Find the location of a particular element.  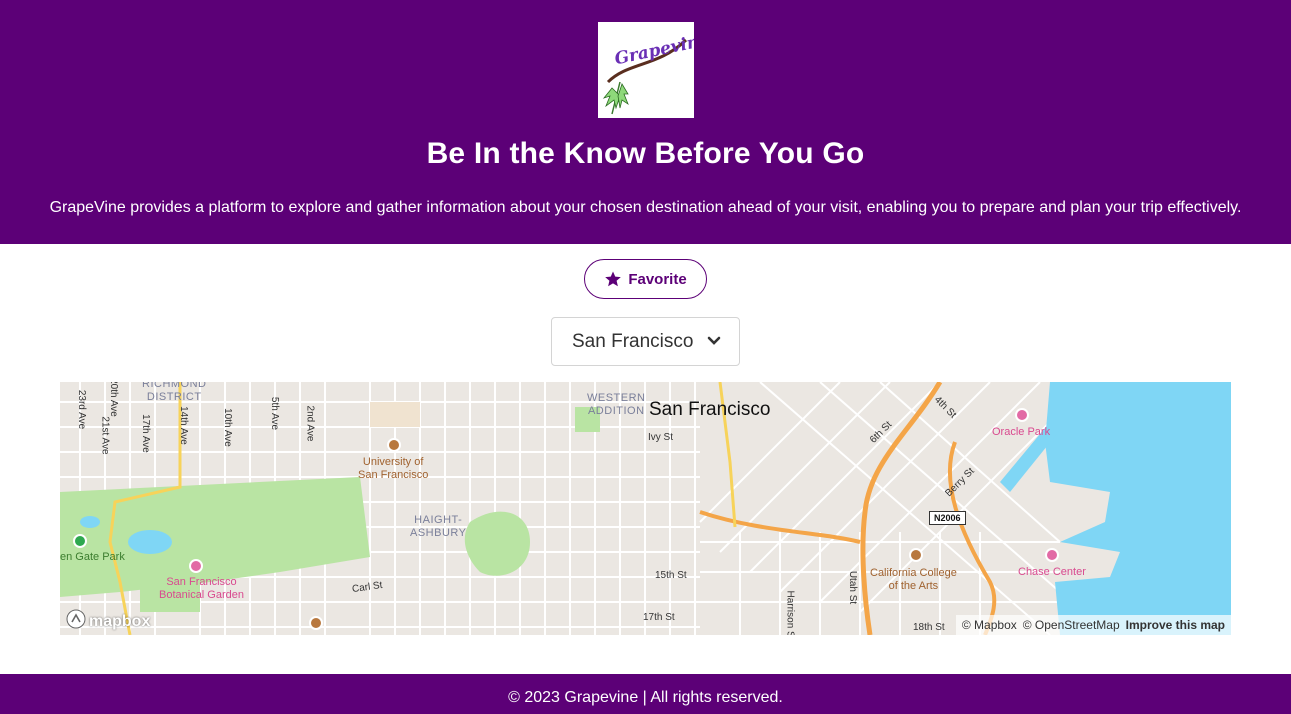

poi-university: University of San Francisco is located at coordinates (393, 469).